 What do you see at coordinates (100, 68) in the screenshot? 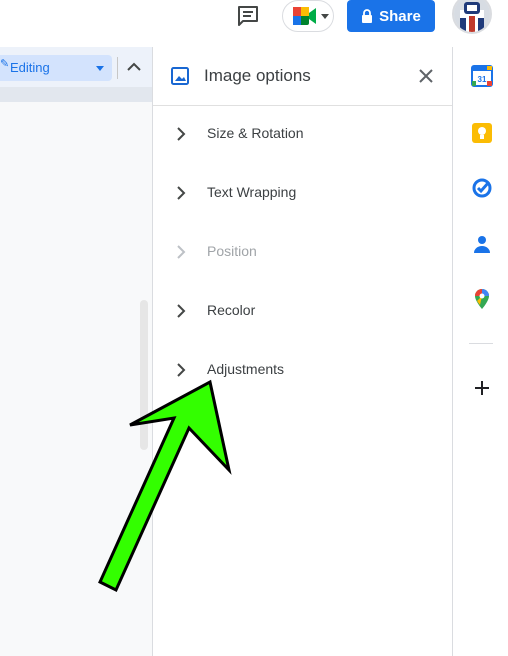
I see `dropdown-caret-icon` at bounding box center [100, 68].